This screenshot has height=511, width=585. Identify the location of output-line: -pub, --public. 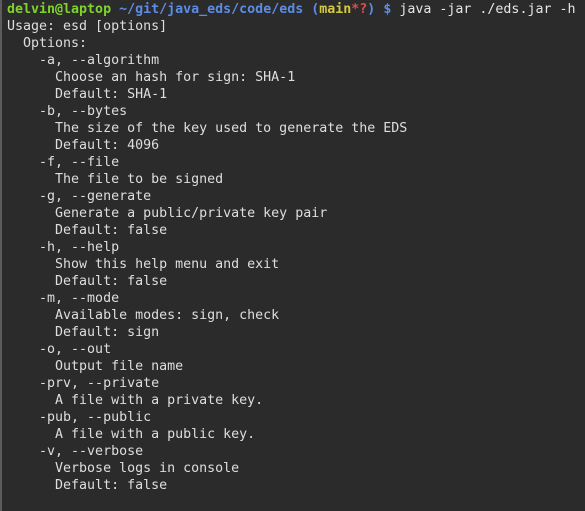
(79, 417).